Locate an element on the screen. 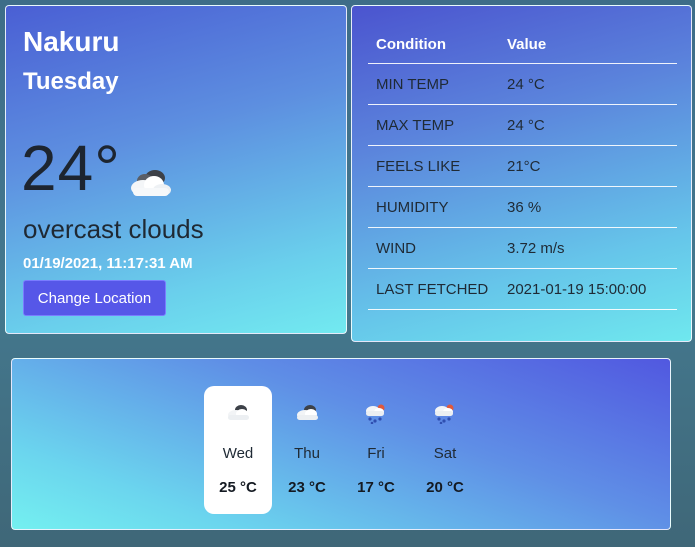 Image resolution: width=695 pixels, height=547 pixels. forecast-day-label: Thu is located at coordinates (307, 453).